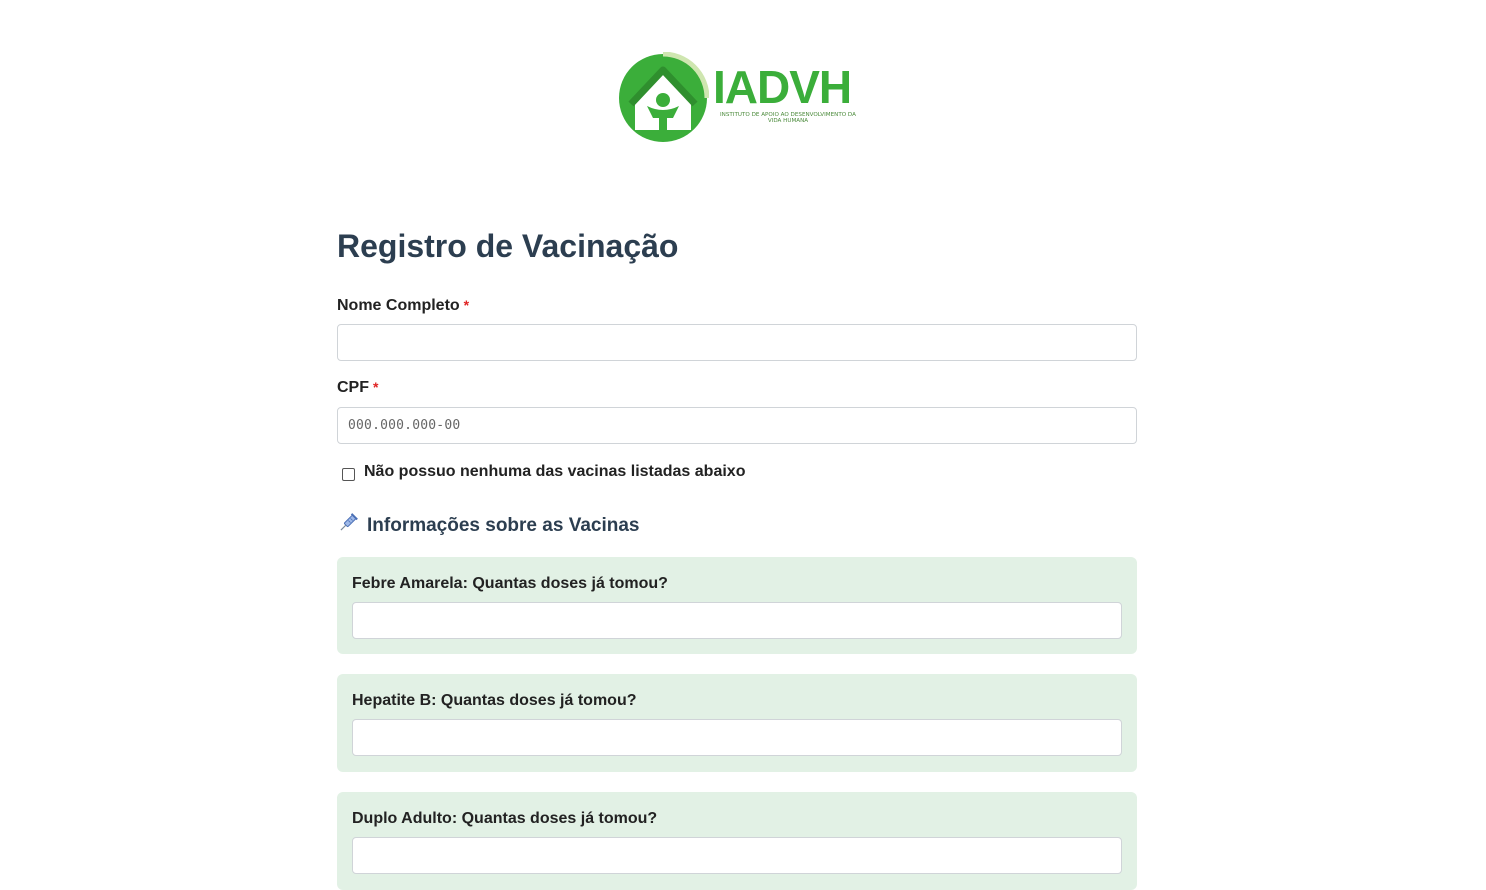  I want to click on duplo-adulto-doses-input, so click(737, 855).